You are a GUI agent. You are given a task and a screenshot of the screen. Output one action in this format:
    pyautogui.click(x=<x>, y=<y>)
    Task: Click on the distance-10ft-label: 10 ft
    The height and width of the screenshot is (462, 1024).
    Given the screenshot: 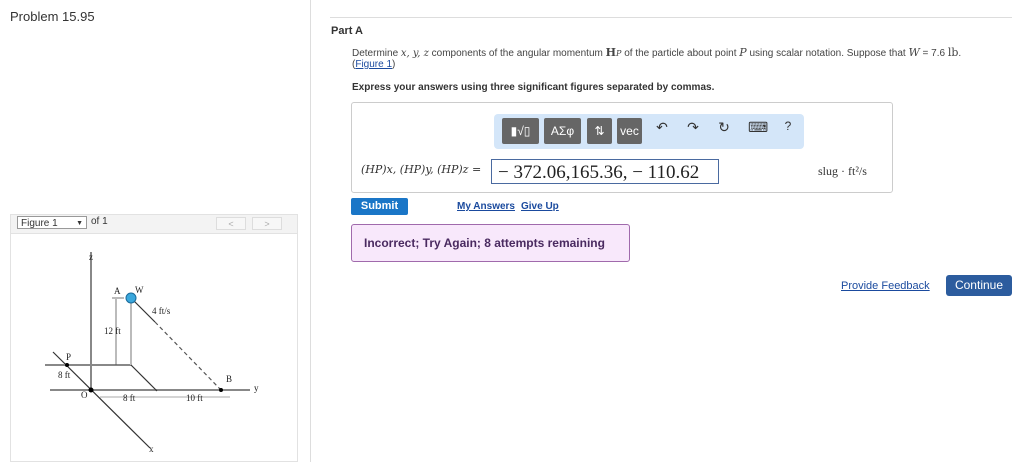 What is the action you would take?
    pyautogui.click(x=194, y=398)
    